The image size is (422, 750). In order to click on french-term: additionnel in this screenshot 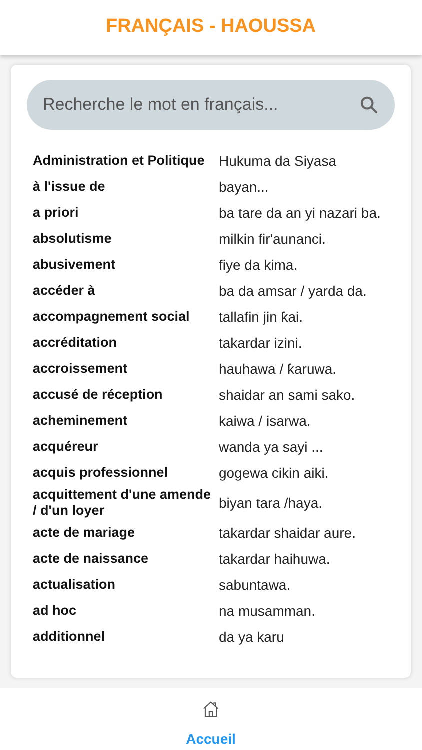, I will do `click(69, 637)`.